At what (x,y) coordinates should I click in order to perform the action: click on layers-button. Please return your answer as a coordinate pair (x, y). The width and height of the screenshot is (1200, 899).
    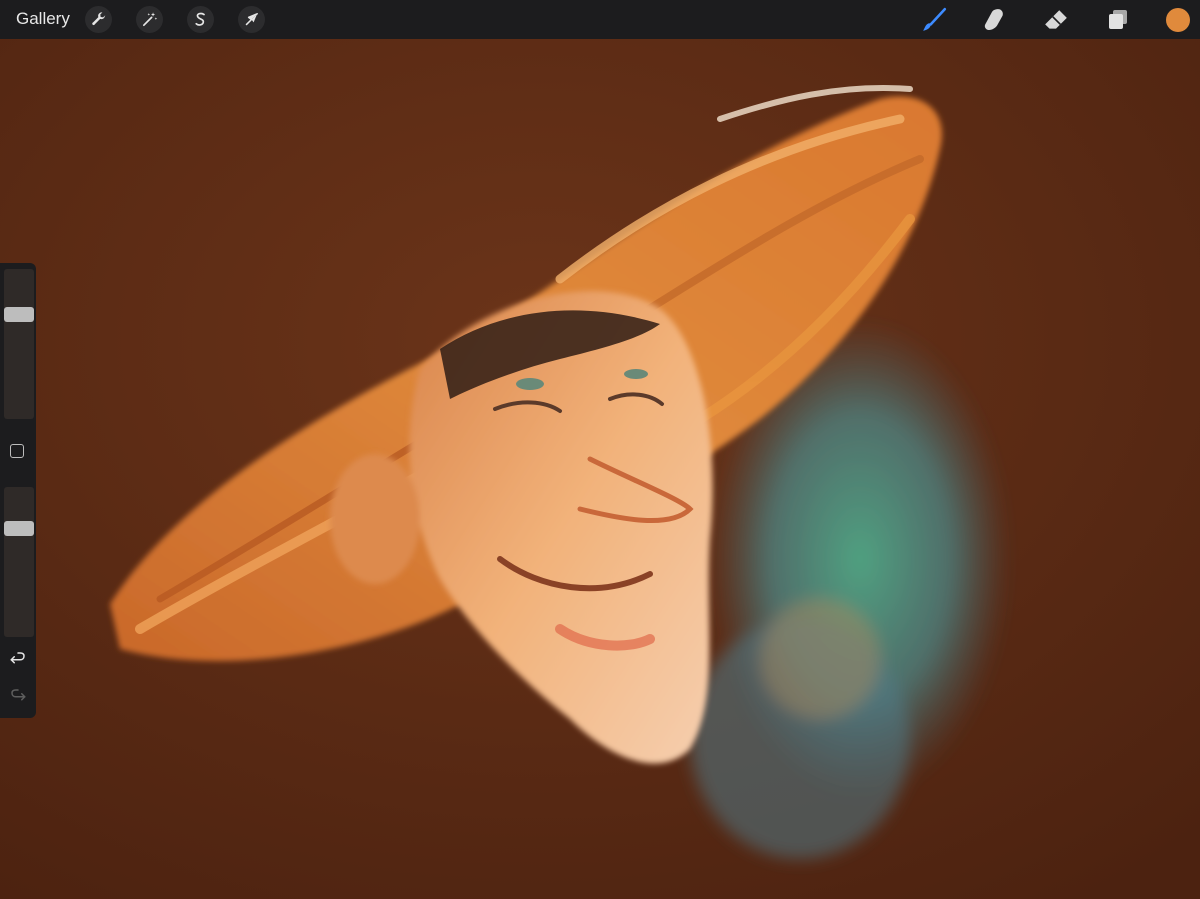
    Looking at the image, I should click on (1117, 19).